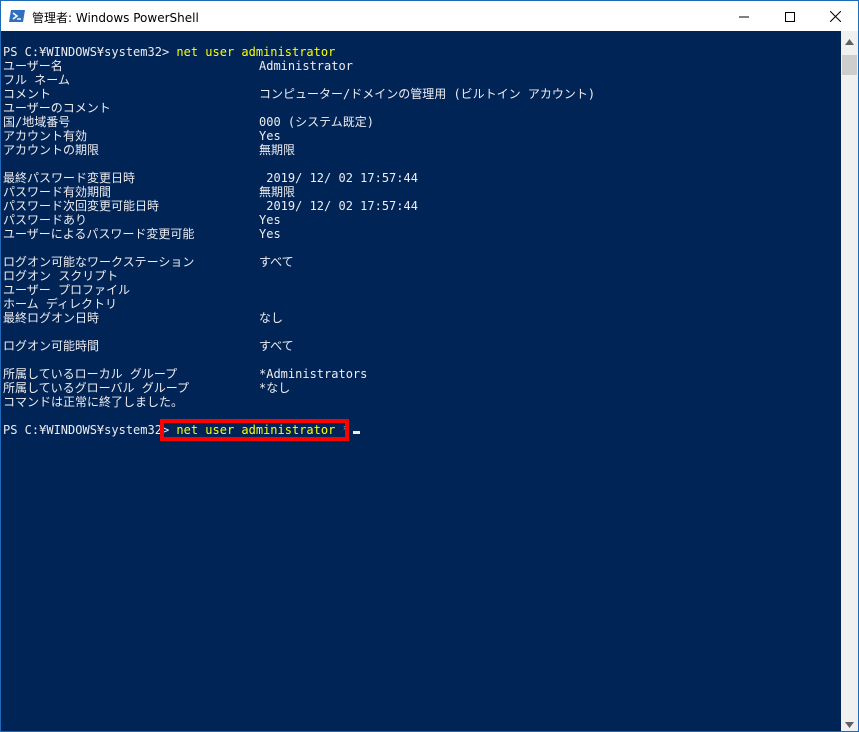 The image size is (859, 732). Describe the element at coordinates (306, 66) in the screenshot. I see `output-value: Administrator` at that location.